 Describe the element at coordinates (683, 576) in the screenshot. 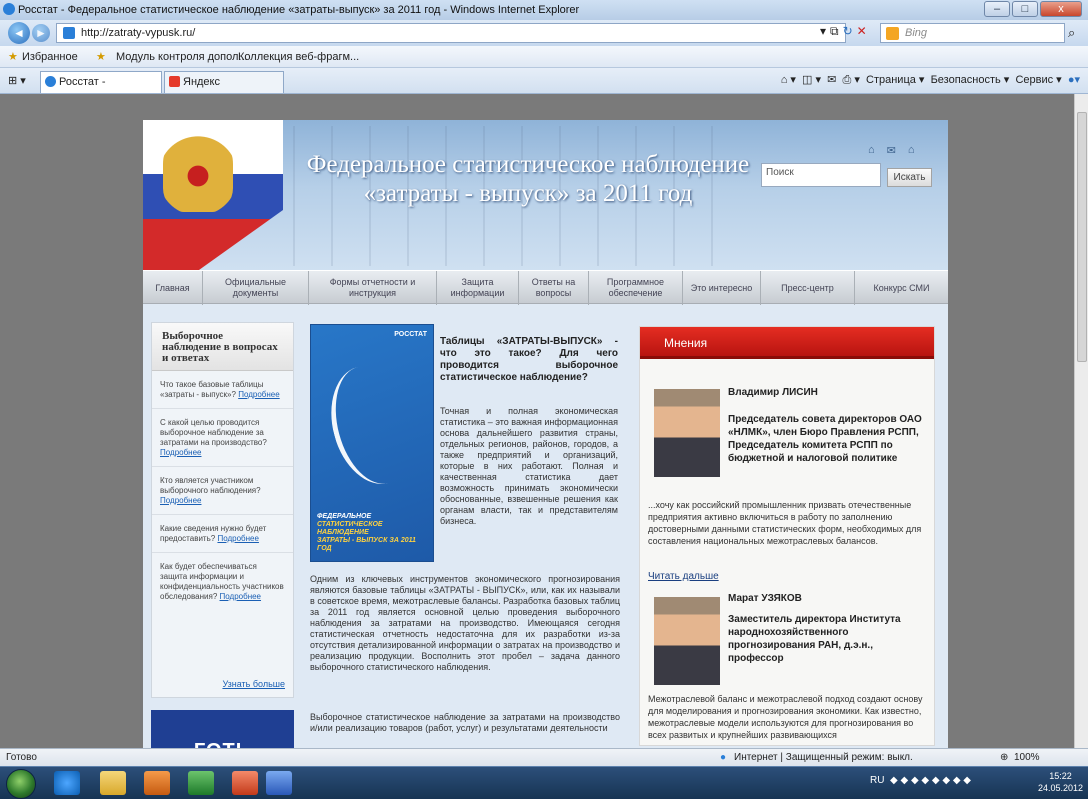

I see `read-more-link: Читать дальше` at that location.